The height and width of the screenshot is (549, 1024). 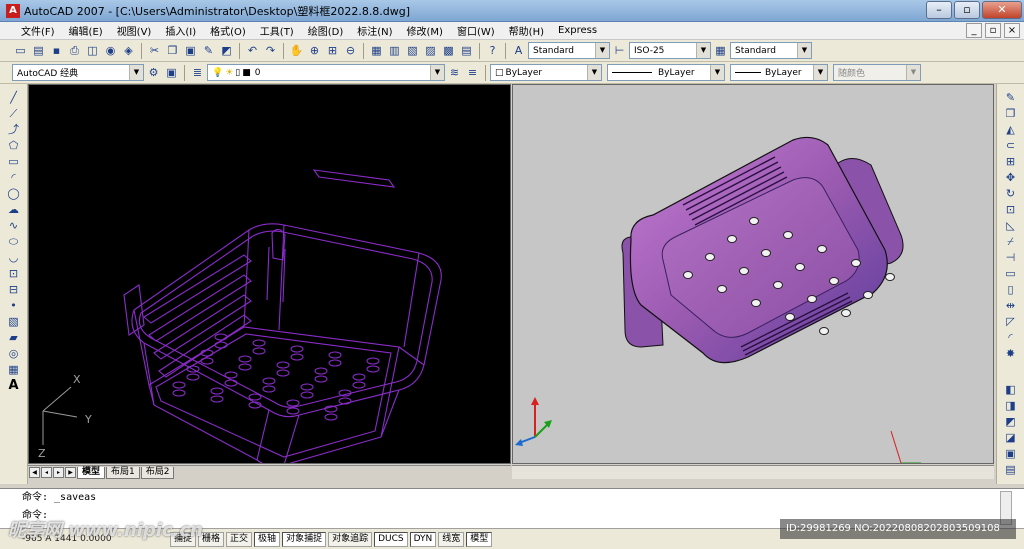 What do you see at coordinates (314, 50) in the screenshot?
I see `zoom-realtime-icon: ⊕` at bounding box center [314, 50].